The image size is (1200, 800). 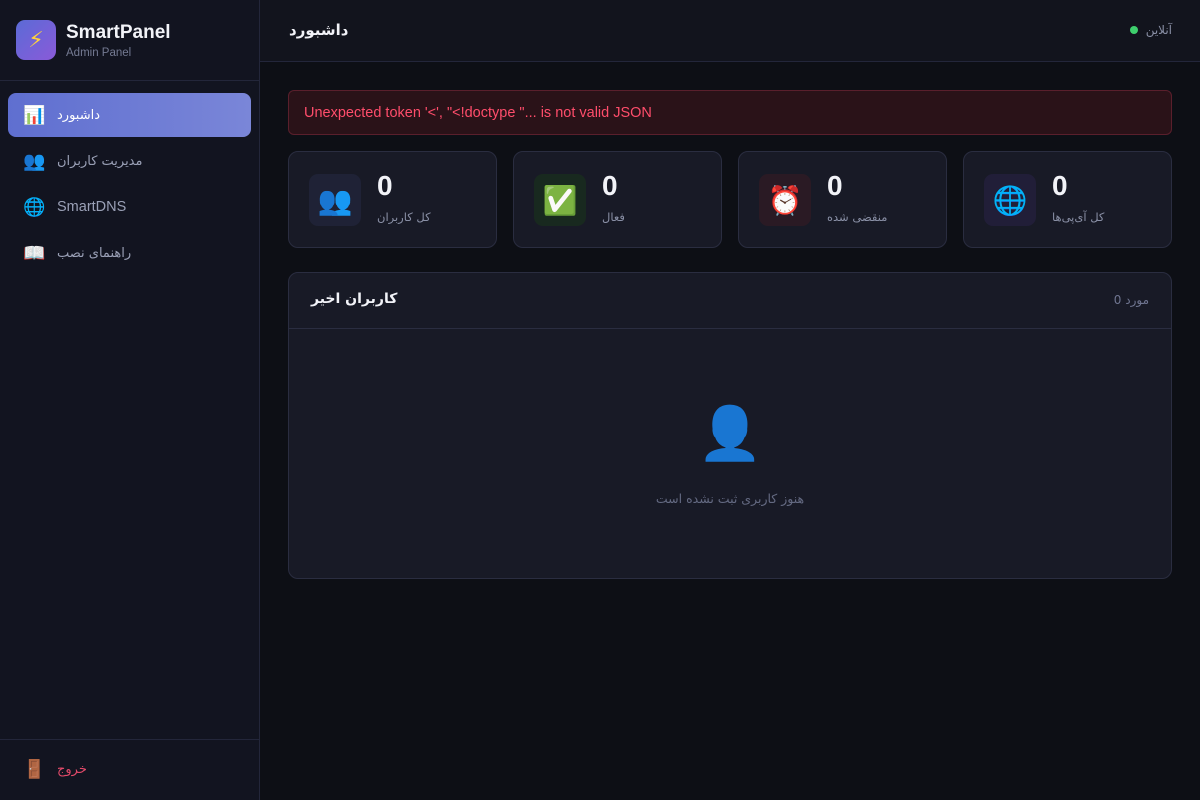 What do you see at coordinates (857, 217) in the screenshot?
I see `stat-label: منقضی شده` at bounding box center [857, 217].